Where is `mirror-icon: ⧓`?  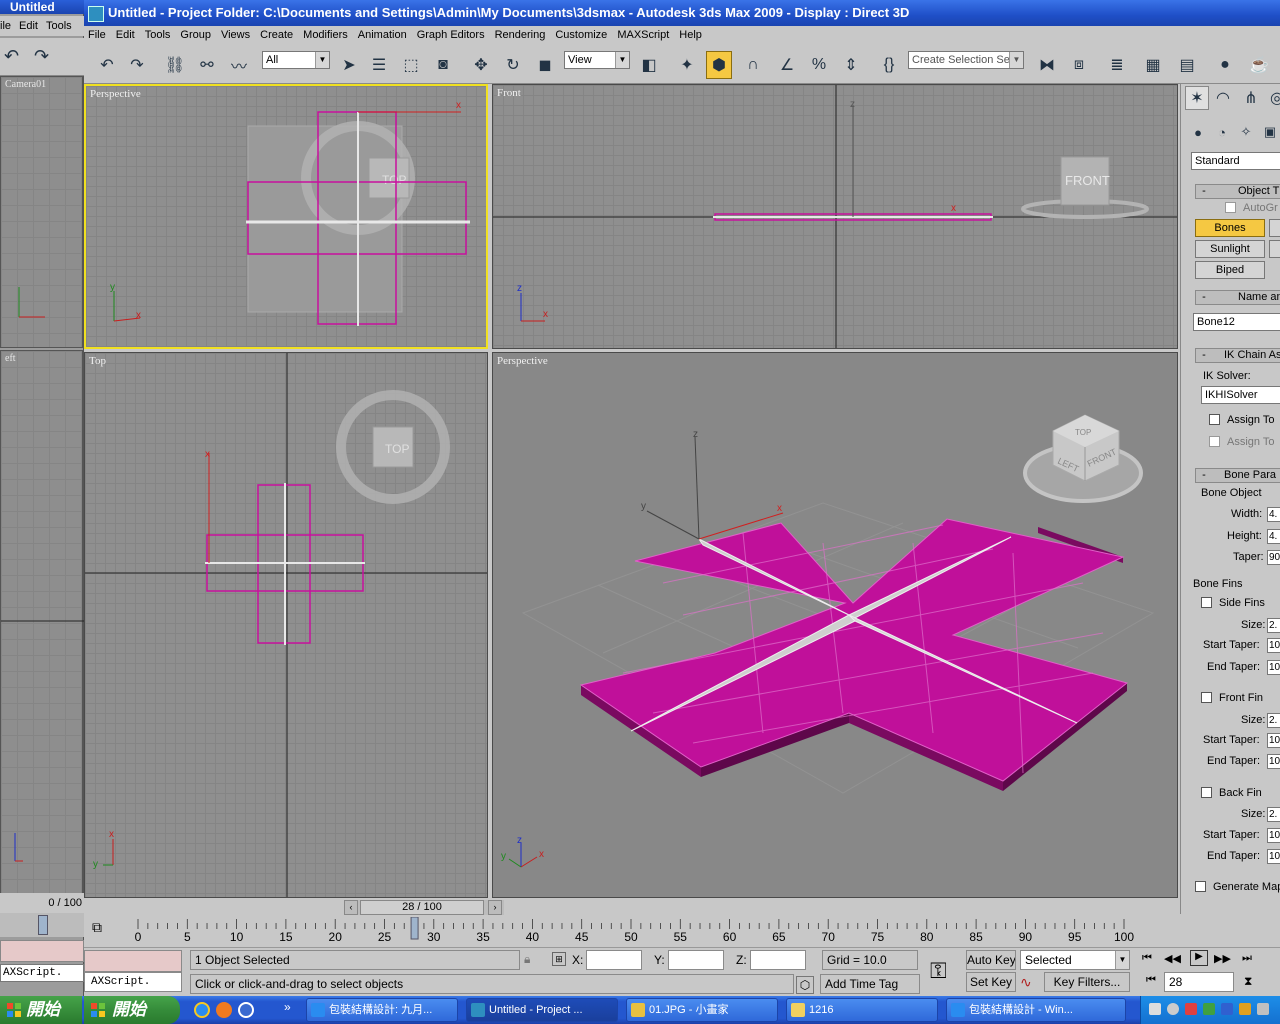
mirror-icon: ⧓ is located at coordinates (1047, 65).